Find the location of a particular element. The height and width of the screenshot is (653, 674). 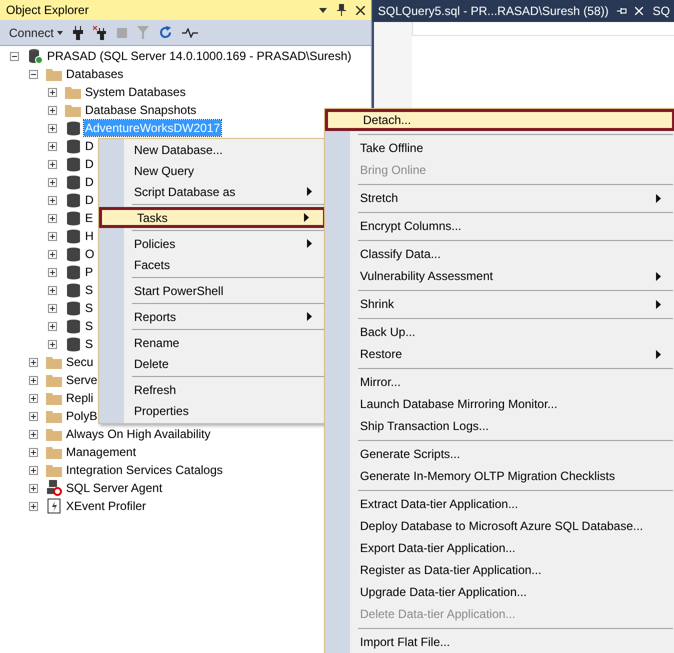

tree-item: PRASAD (SQL Server 14.0.1000.169 - PRASAD\Suresh) is located at coordinates (199, 56).